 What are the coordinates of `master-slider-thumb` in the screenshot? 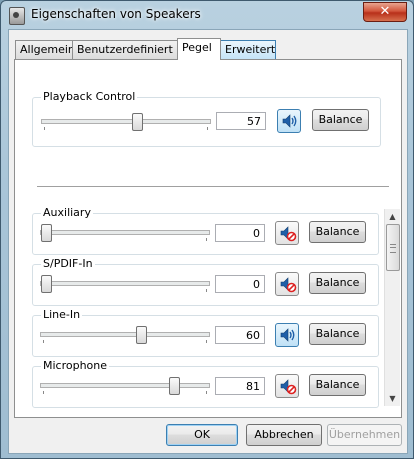 It's located at (138, 122).